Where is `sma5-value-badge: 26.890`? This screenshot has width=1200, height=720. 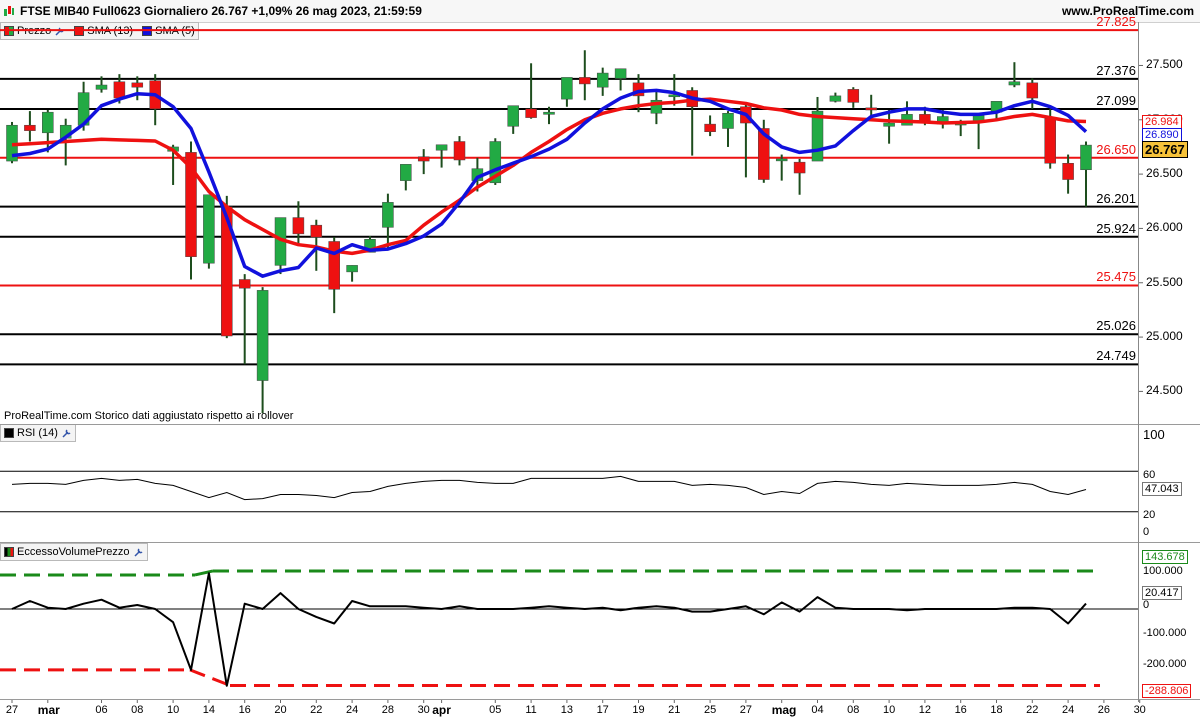 sma5-value-badge: 26.890 is located at coordinates (1162, 135).